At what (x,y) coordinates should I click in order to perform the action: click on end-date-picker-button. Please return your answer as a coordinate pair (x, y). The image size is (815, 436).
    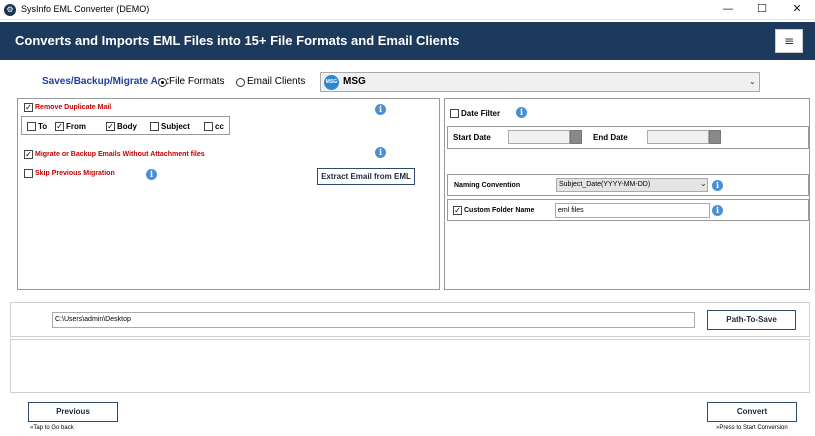
    Looking at the image, I should click on (715, 137).